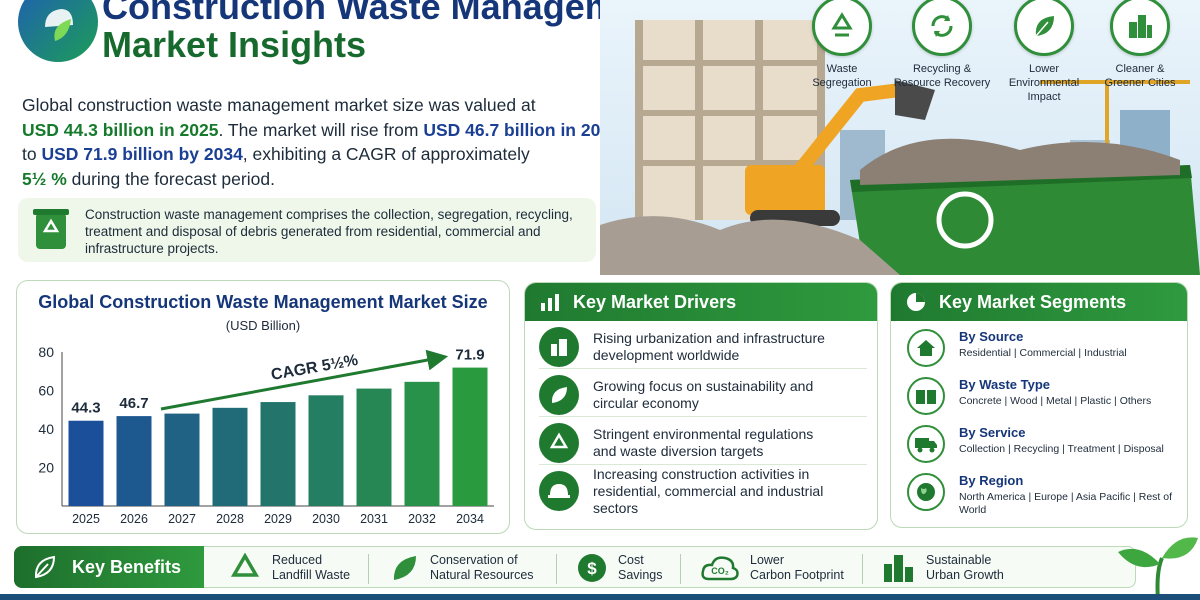  Describe the element at coordinates (1005, 384) in the screenshot. I see `segment-title: By Waste Type` at that location.